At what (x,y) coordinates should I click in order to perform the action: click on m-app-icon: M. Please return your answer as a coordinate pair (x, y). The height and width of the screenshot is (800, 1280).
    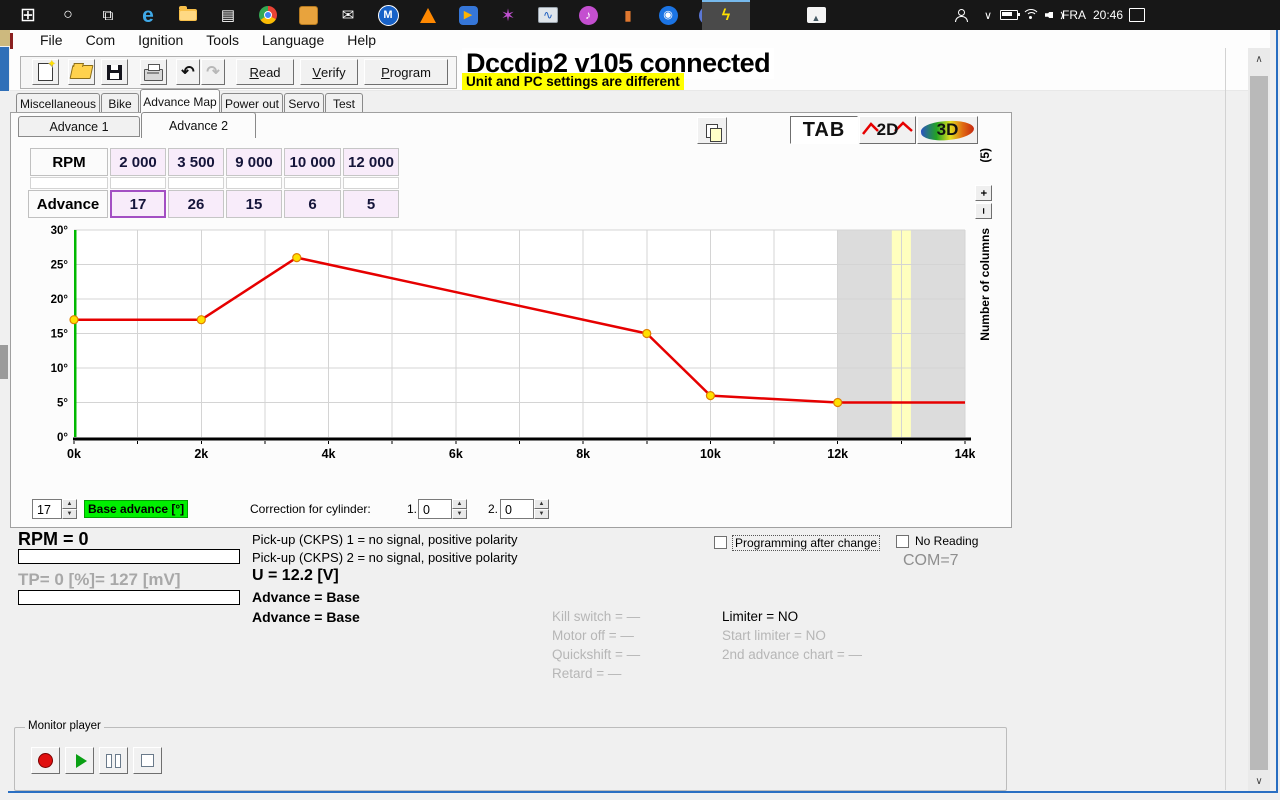
    Looking at the image, I should click on (388, 15).